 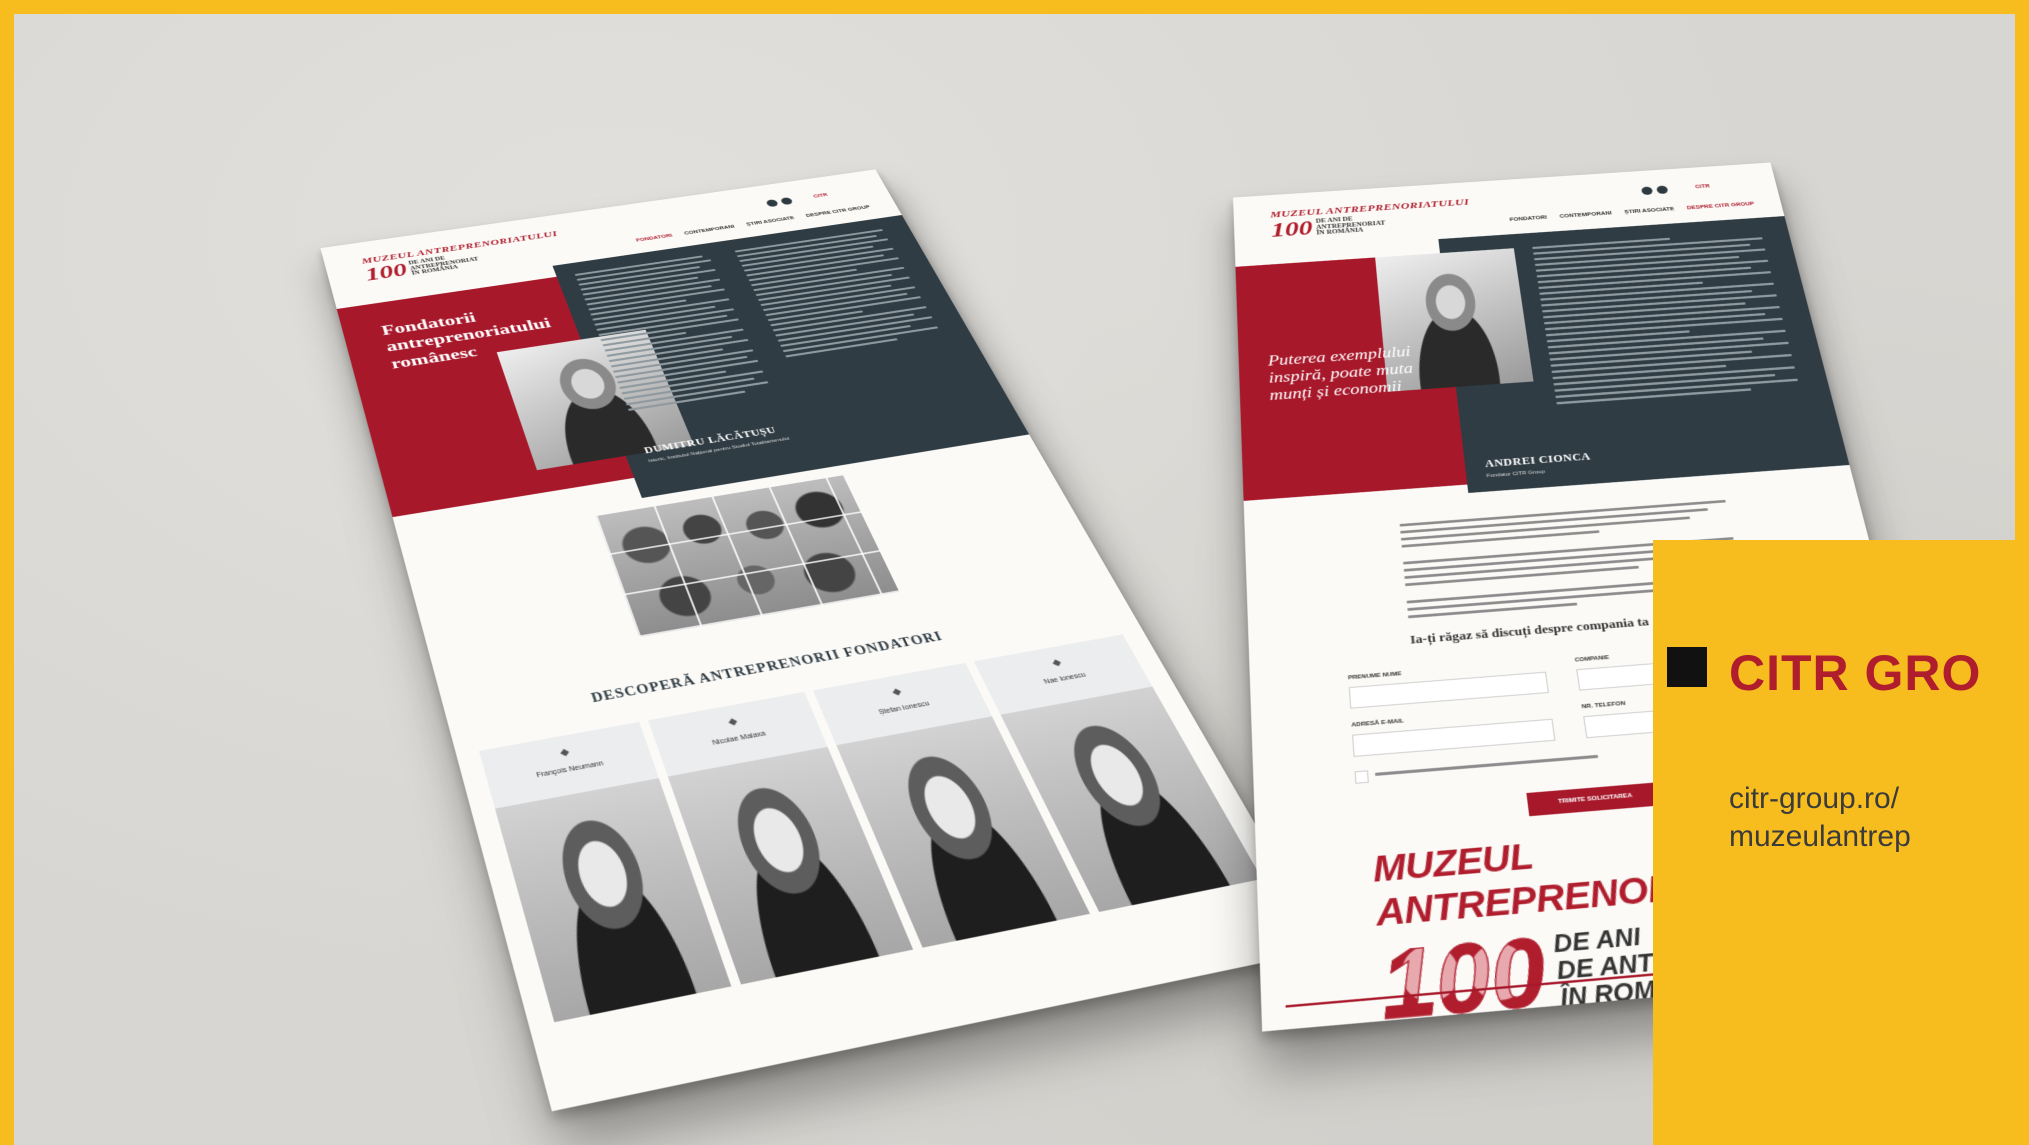 I want to click on founders-collage, so click(x=747, y=556).